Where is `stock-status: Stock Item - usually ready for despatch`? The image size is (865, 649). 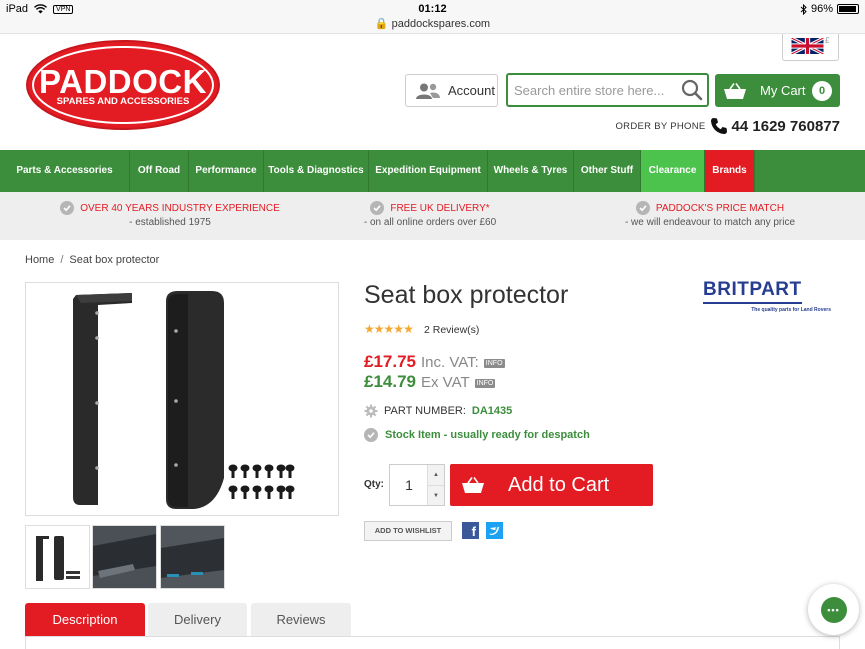
stock-status: Stock Item - usually ready for despatch is located at coordinates (477, 435).